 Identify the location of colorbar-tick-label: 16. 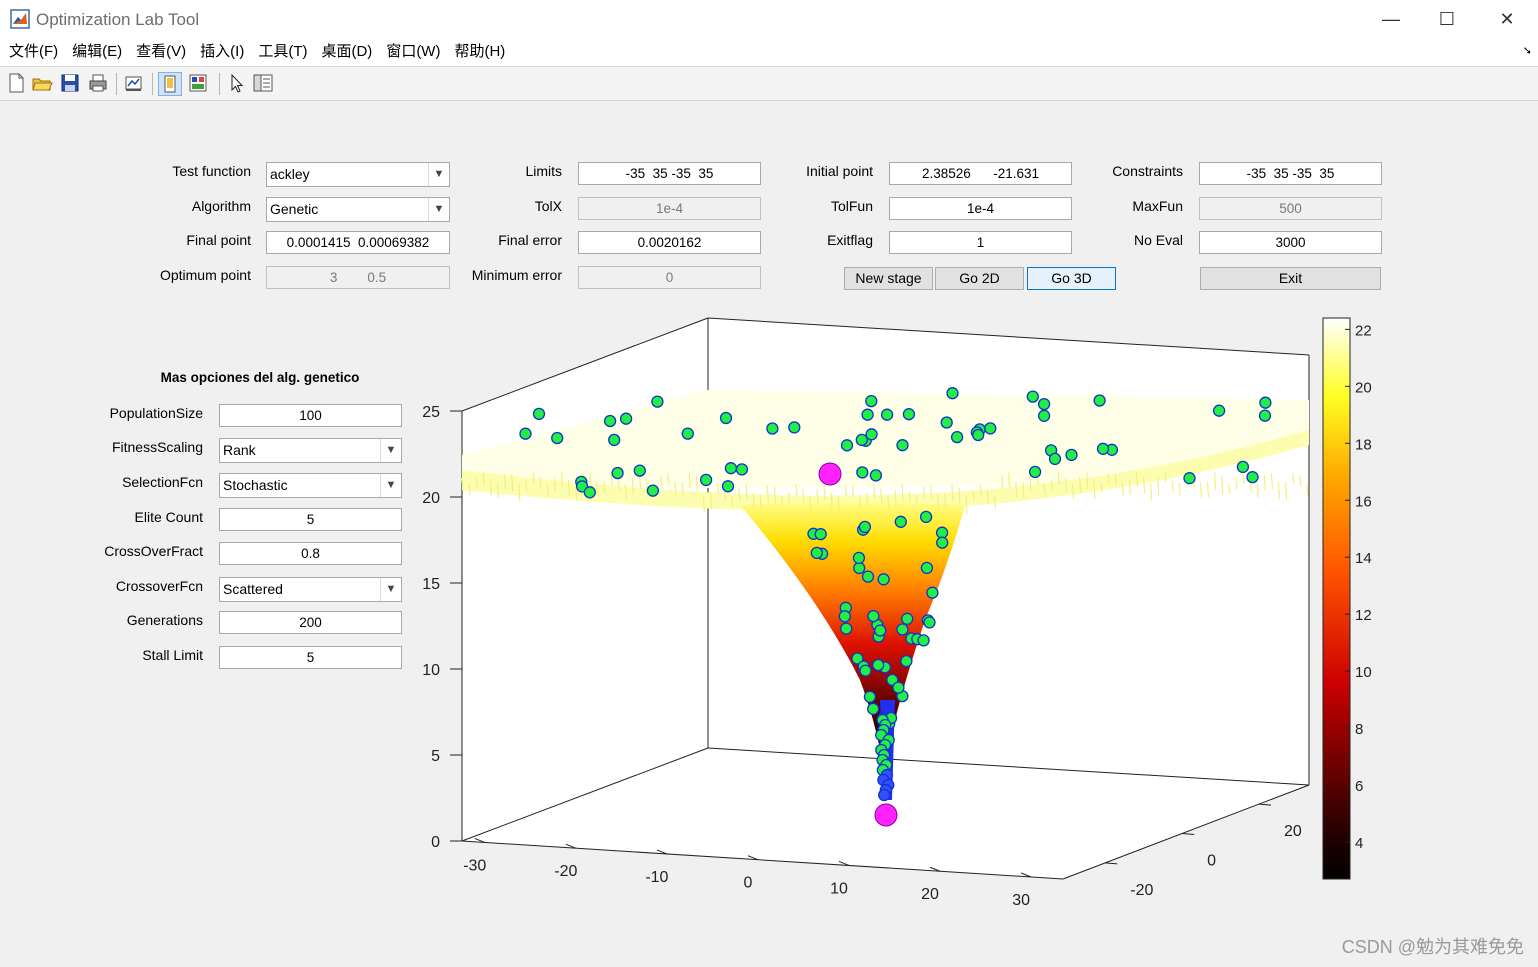
(1363, 501).